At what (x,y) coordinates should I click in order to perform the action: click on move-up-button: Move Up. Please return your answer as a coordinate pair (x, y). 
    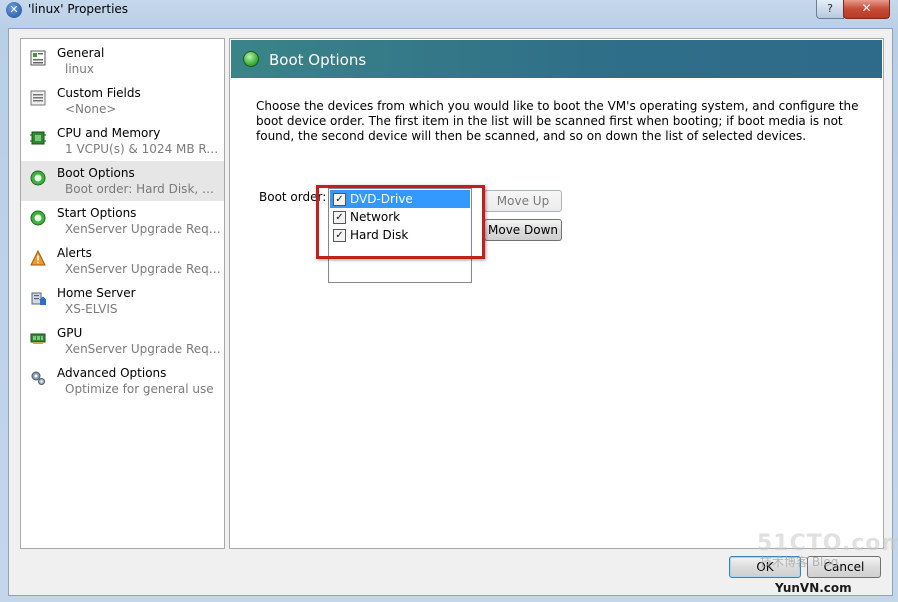
    Looking at the image, I should click on (523, 201).